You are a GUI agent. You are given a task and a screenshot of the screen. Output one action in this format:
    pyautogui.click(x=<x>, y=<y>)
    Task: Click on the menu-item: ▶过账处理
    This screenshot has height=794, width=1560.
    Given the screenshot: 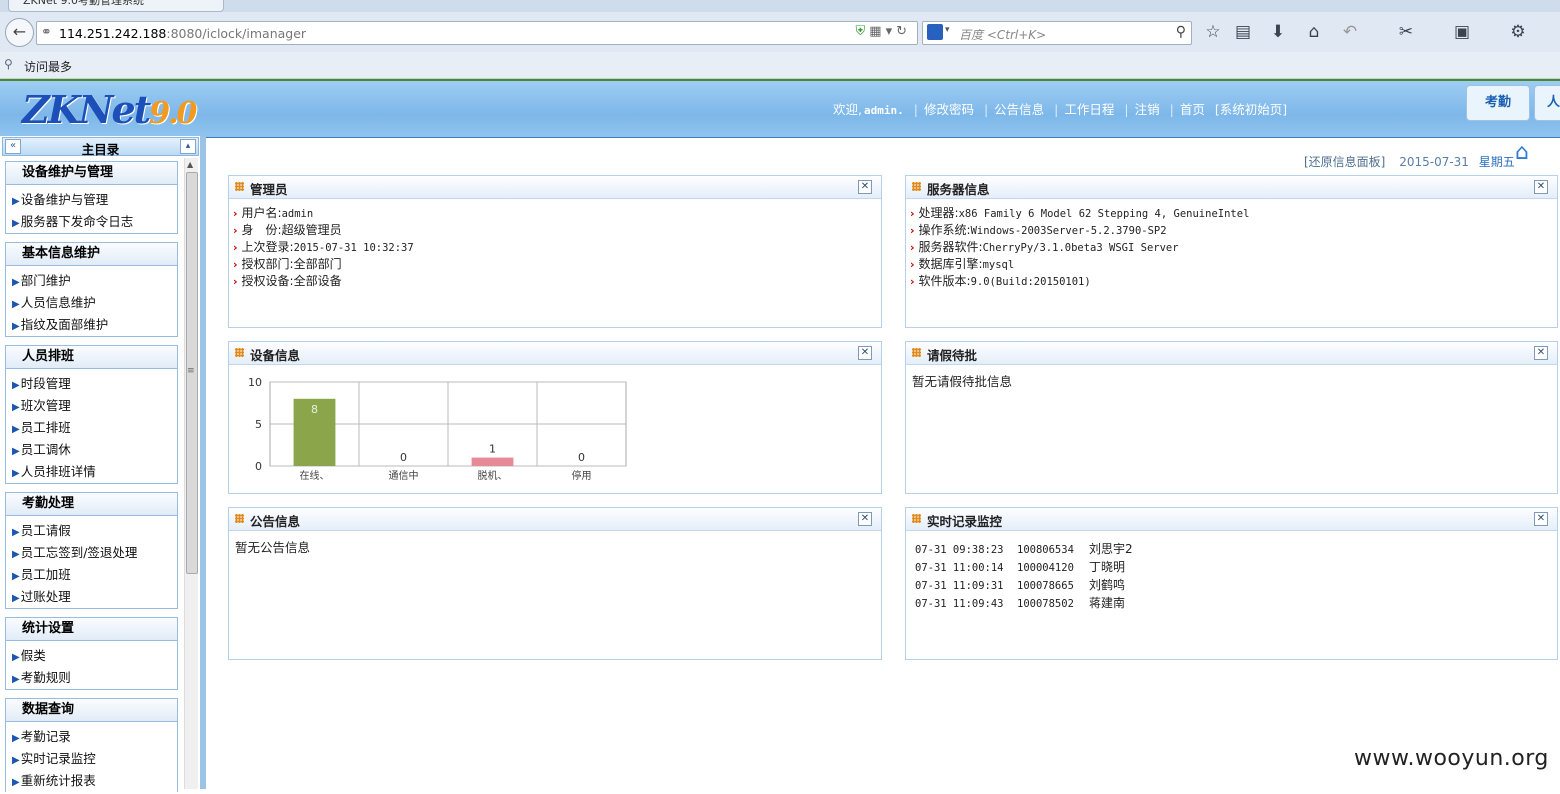 What is the action you would take?
    pyautogui.click(x=91, y=597)
    